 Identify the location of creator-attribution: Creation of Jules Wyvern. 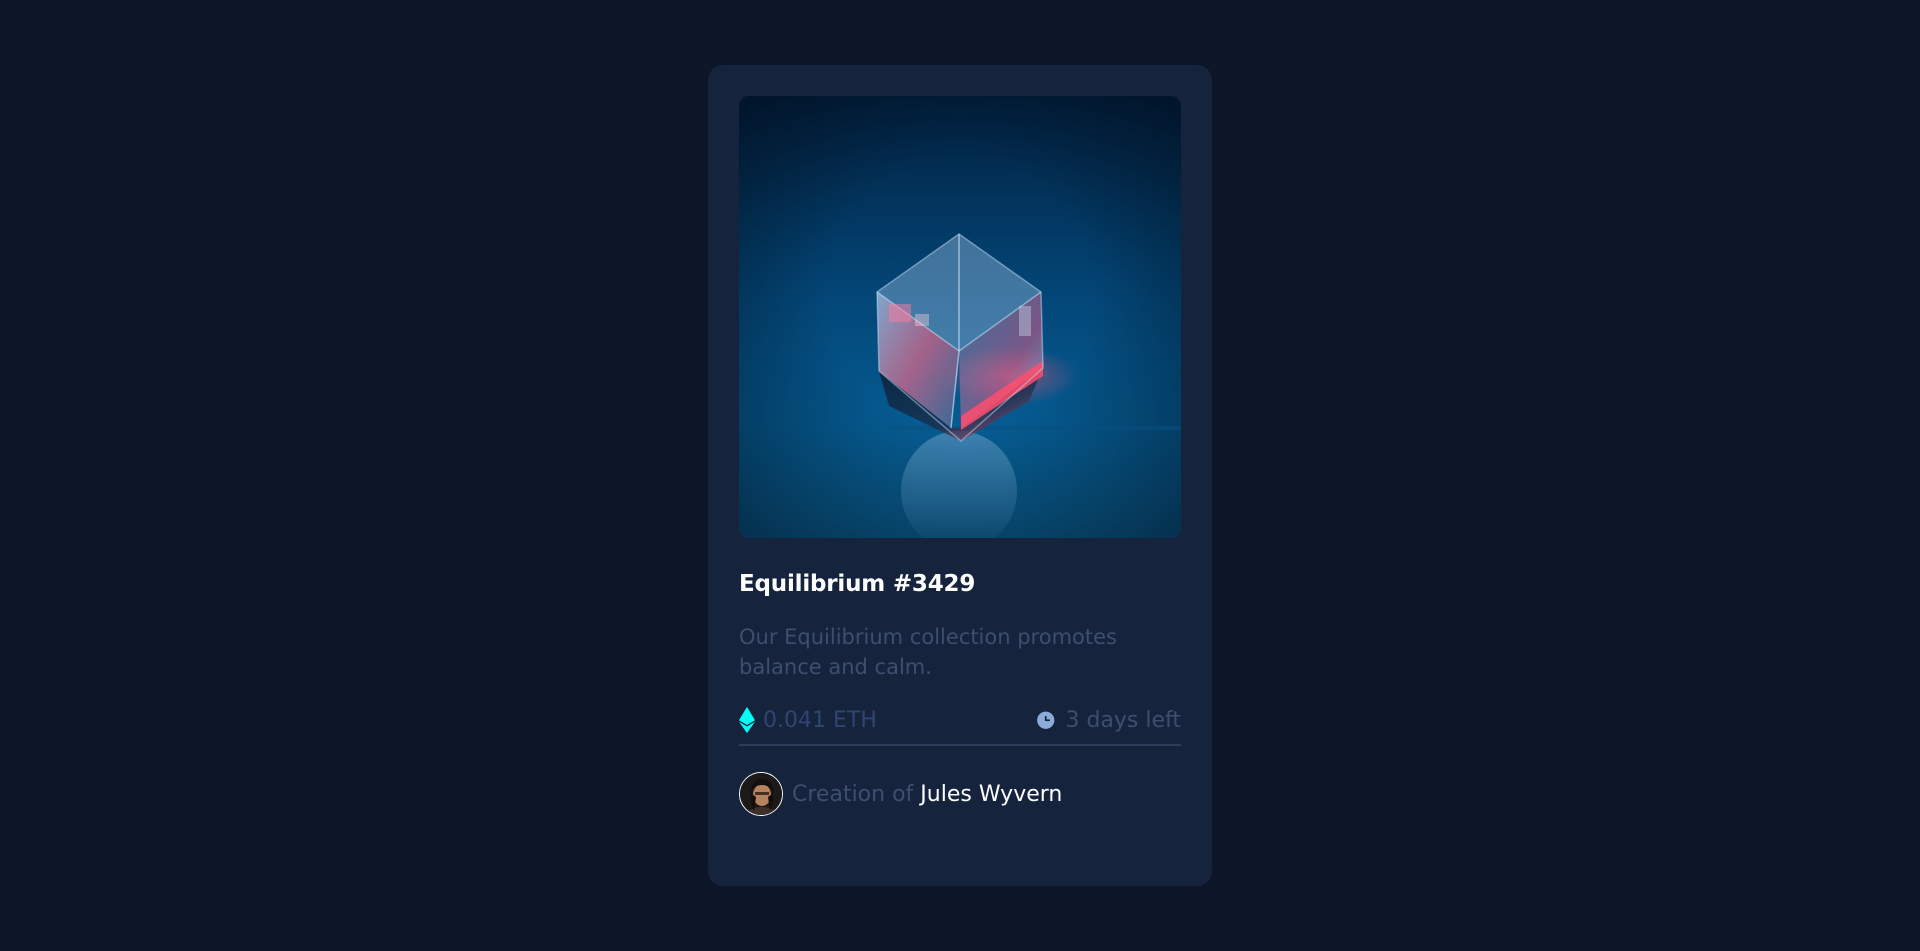
(927, 794).